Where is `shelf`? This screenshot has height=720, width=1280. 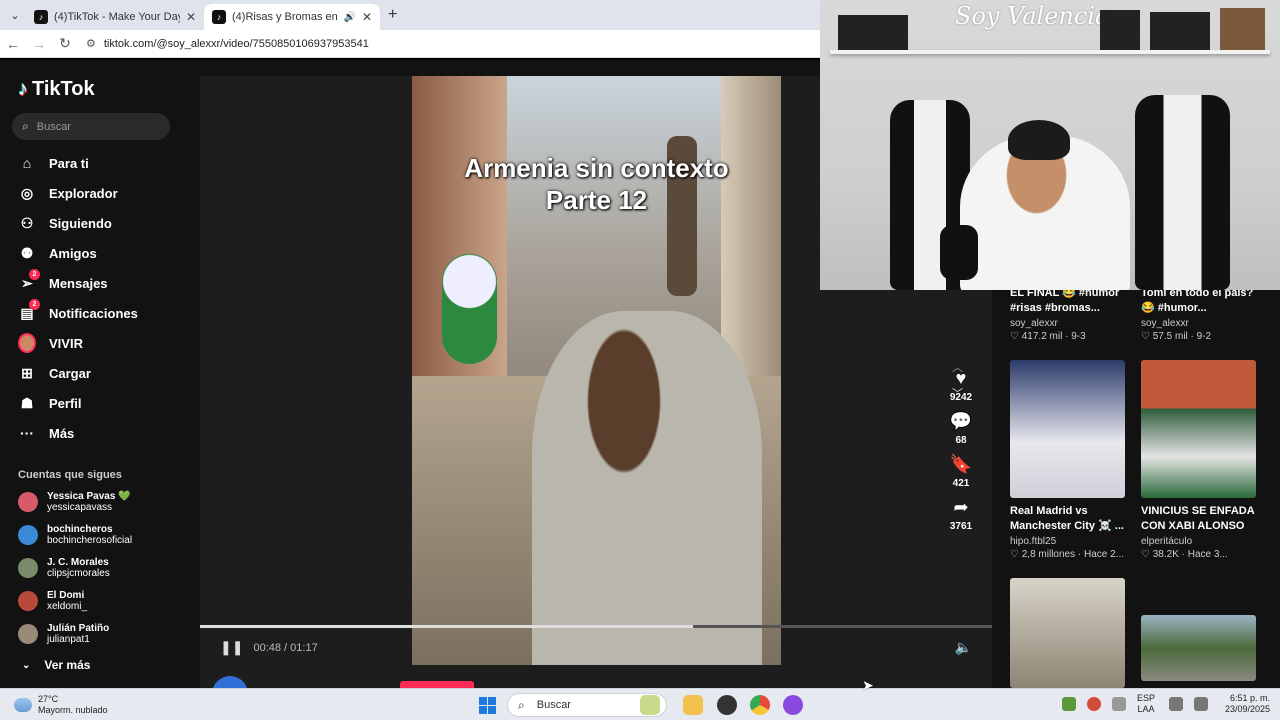 shelf is located at coordinates (1050, 52).